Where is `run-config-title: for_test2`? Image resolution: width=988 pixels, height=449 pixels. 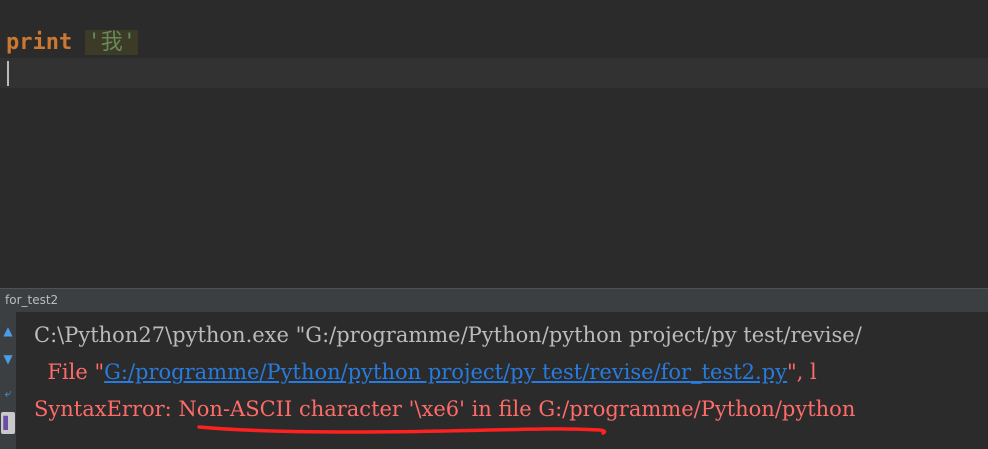 run-config-title: for_test2 is located at coordinates (32, 300).